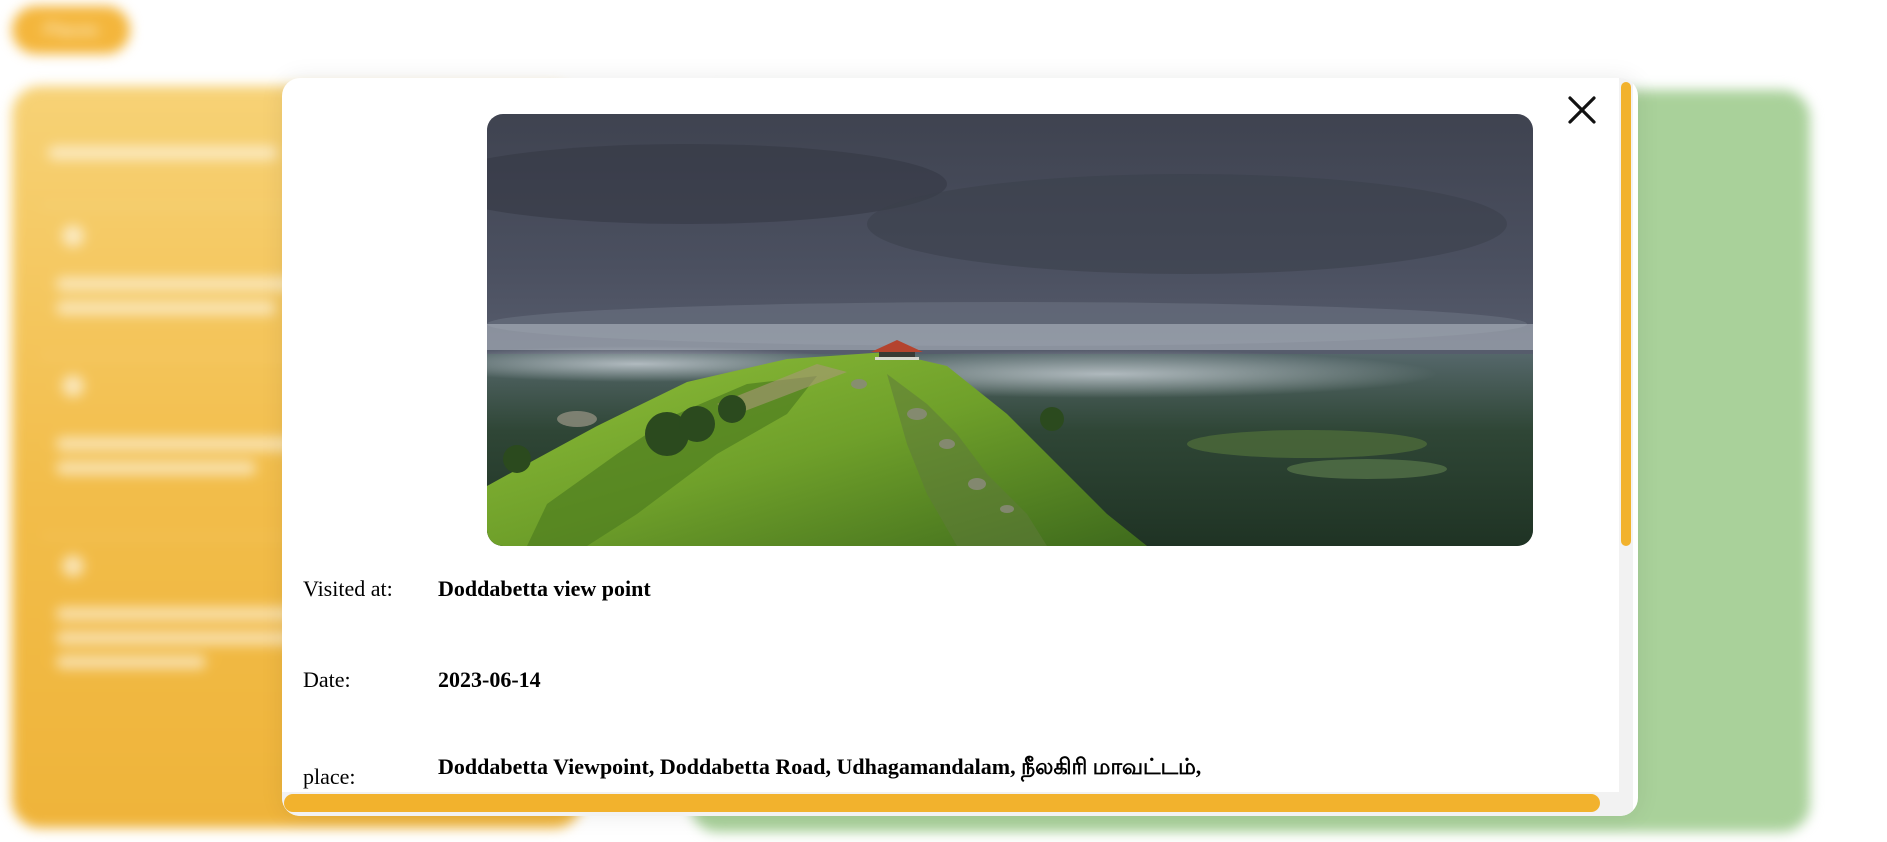 Image resolution: width=1887 pixels, height=842 pixels. I want to click on close-button, so click(1582, 110).